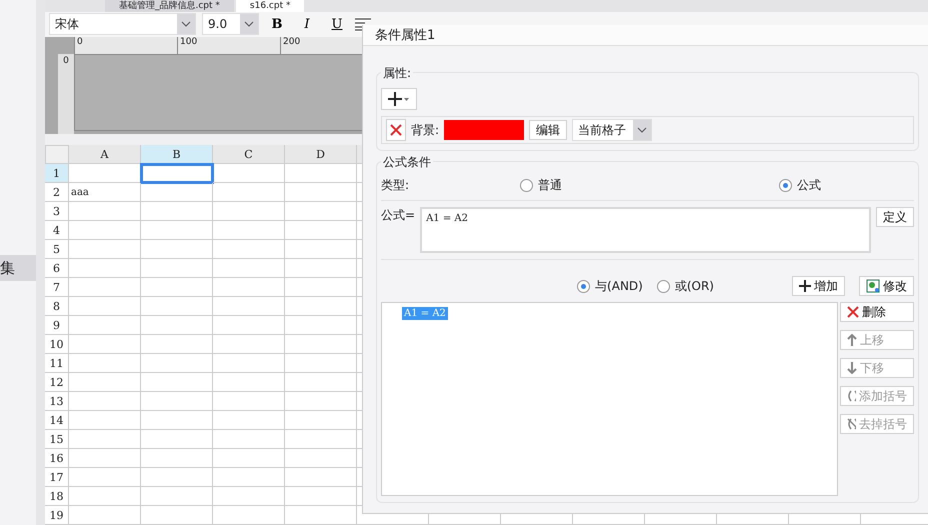 Image resolution: width=928 pixels, height=525 pixels. Describe the element at coordinates (57, 420) in the screenshot. I see `row-header: 14` at that location.